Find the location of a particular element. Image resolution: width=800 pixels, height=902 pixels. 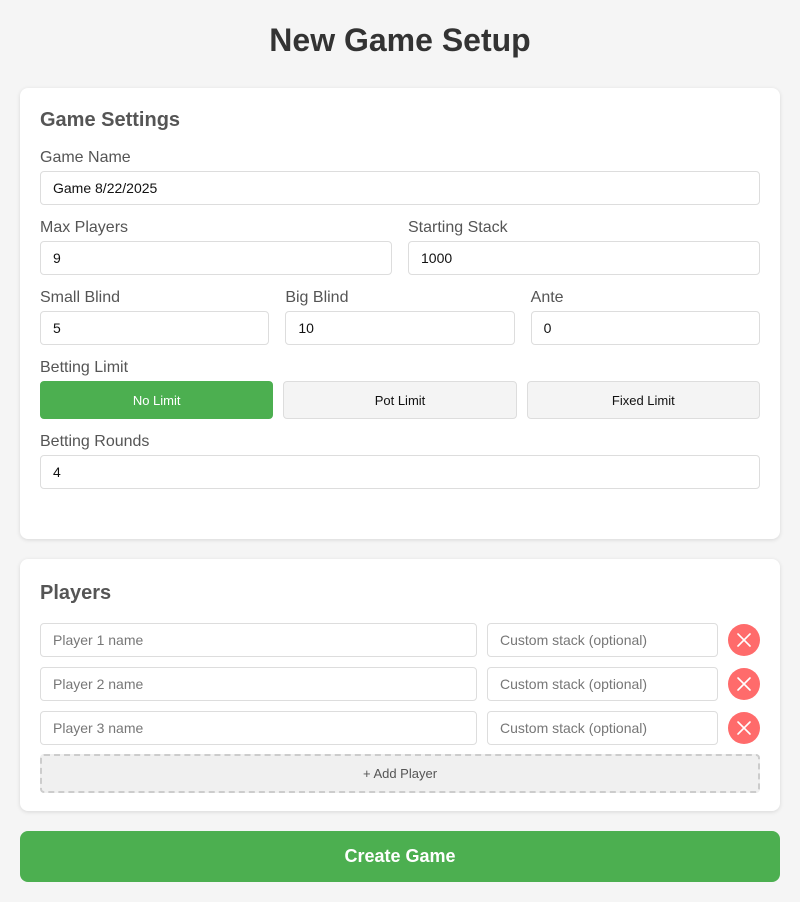

no-limit-button: No Limit is located at coordinates (157, 400).